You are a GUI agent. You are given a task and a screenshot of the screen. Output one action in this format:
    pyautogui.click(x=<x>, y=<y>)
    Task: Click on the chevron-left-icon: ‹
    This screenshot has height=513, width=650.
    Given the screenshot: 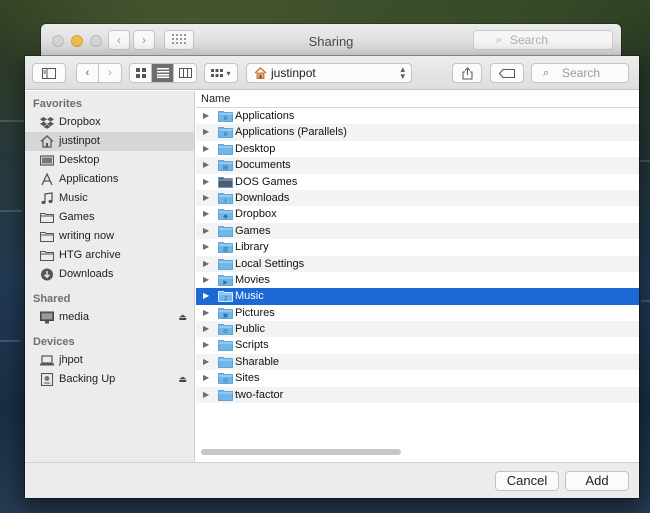 What is the action you would take?
    pyautogui.click(x=87, y=73)
    